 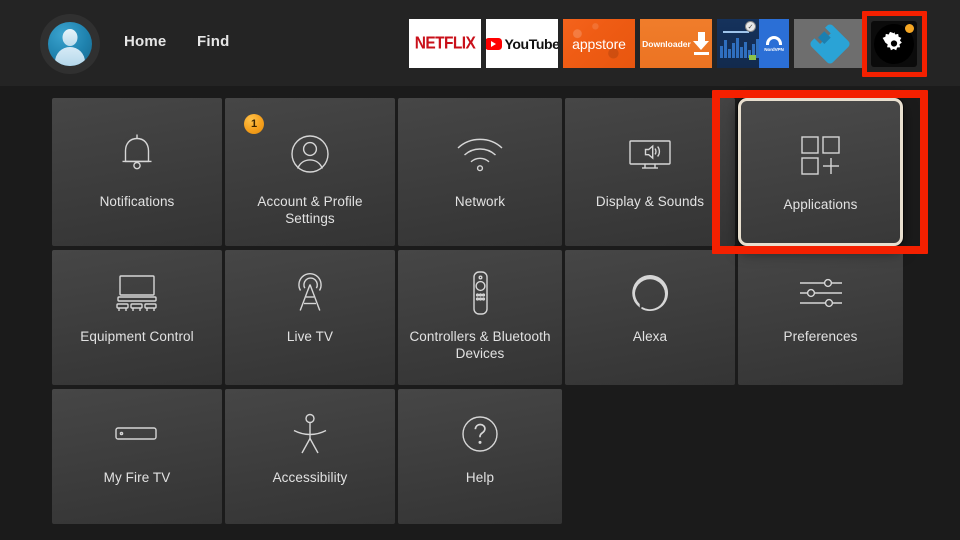 What do you see at coordinates (480, 154) in the screenshot?
I see `wifi-icon` at bounding box center [480, 154].